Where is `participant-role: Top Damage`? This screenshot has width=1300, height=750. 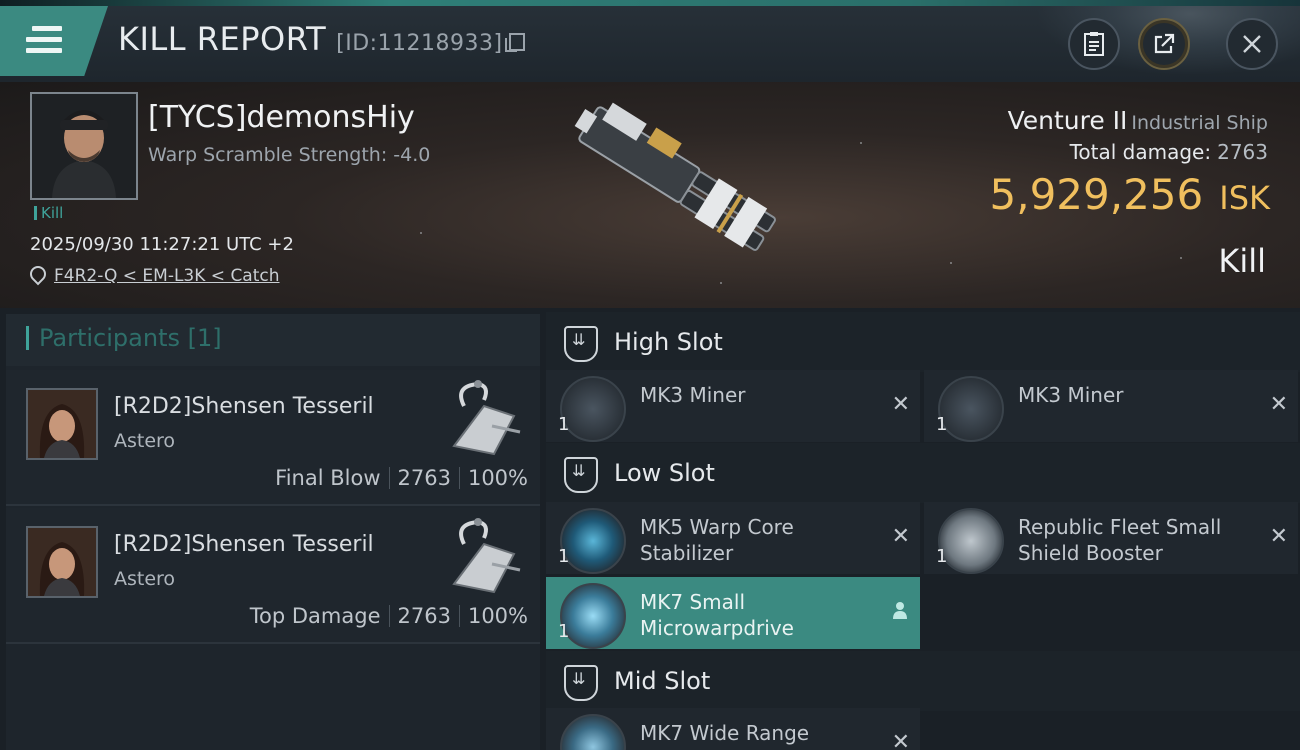
participant-role: Top Damage is located at coordinates (315, 616).